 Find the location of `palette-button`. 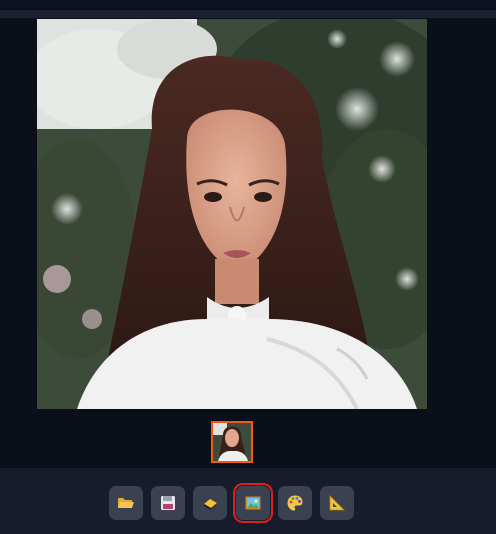

palette-button is located at coordinates (295, 503).